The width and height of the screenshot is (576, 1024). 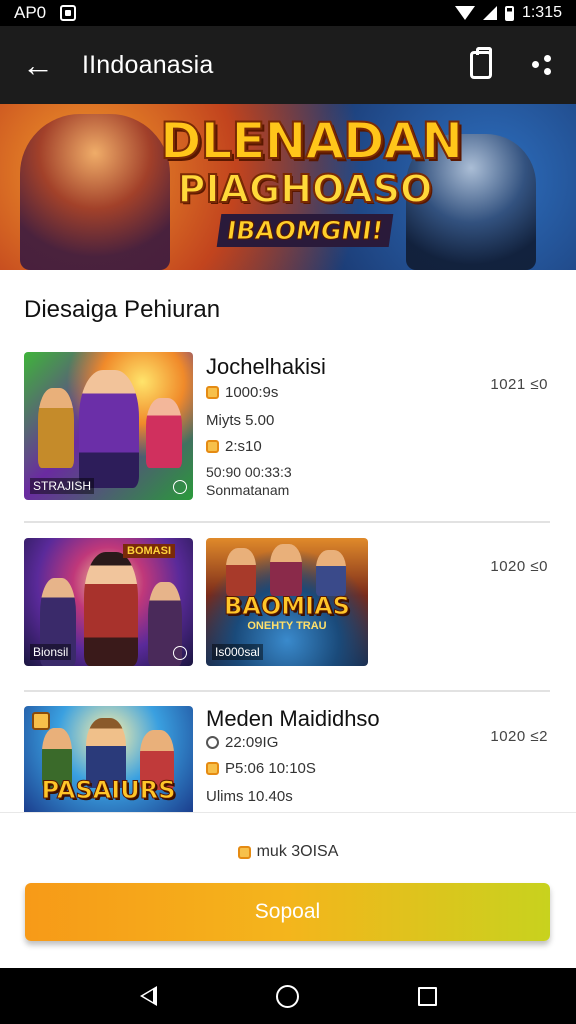 What do you see at coordinates (287, 606) in the screenshot?
I see `thumbnail-title: BAOMIAS` at bounding box center [287, 606].